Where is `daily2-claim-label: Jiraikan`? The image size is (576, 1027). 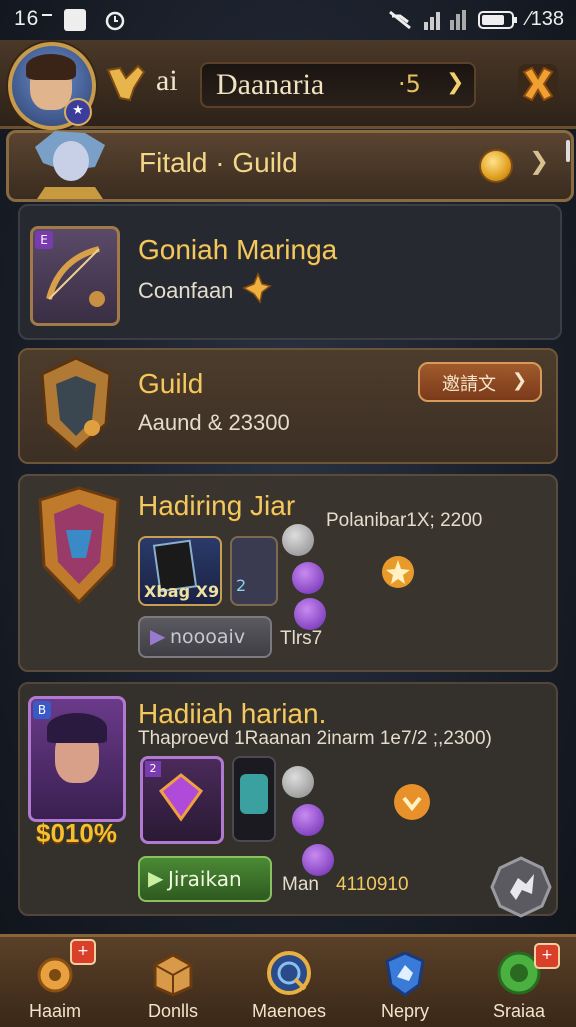 daily2-claim-label: Jiraikan is located at coordinates (205, 879).